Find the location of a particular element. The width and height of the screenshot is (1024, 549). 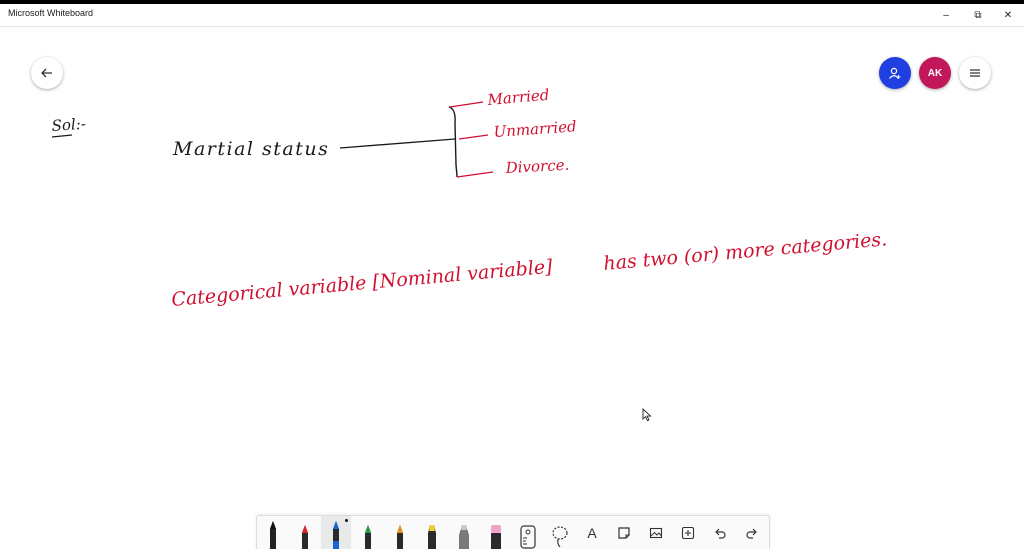

settings-menu-button is located at coordinates (975, 73).